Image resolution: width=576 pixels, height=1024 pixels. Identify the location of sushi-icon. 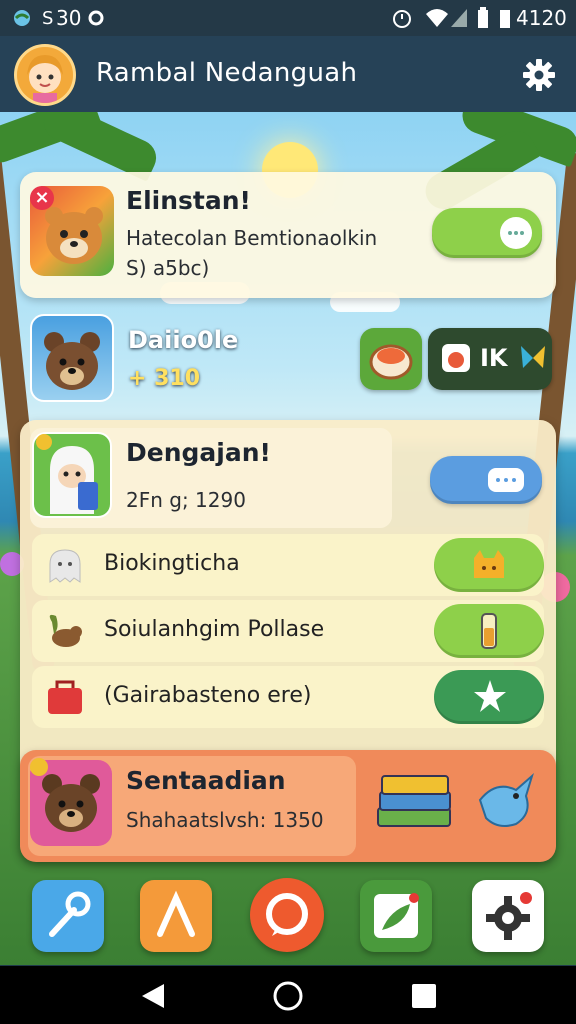
(391, 362).